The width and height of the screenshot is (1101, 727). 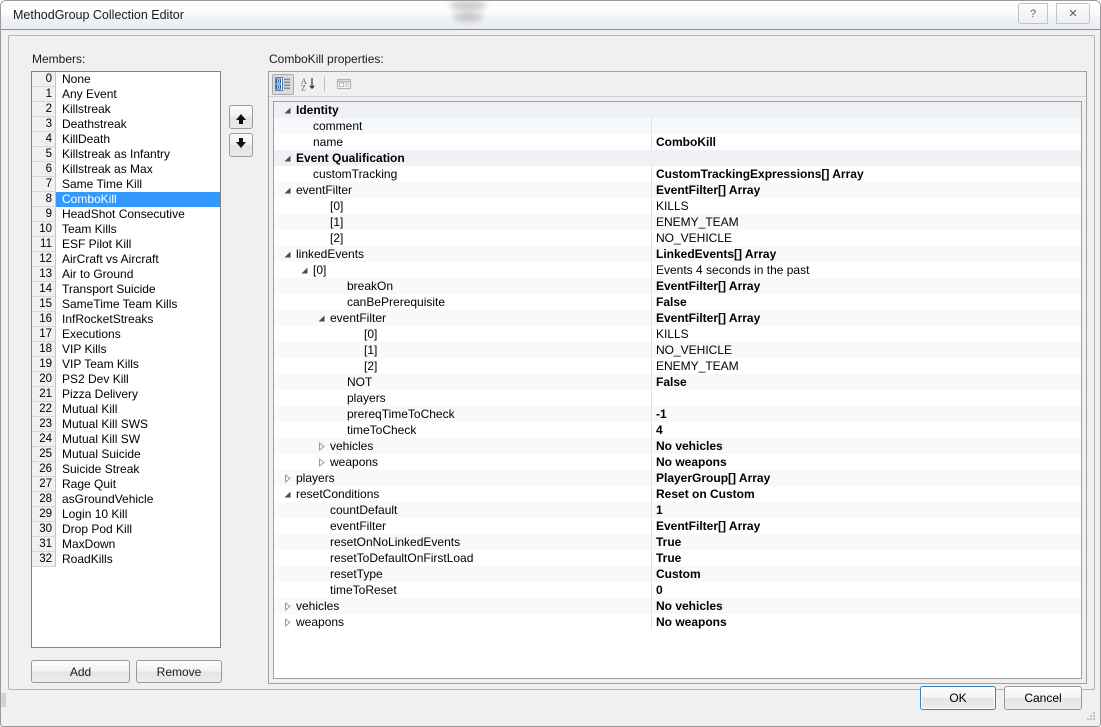 I want to click on list-item: 21 Pizza Delivery, so click(x=126, y=394).